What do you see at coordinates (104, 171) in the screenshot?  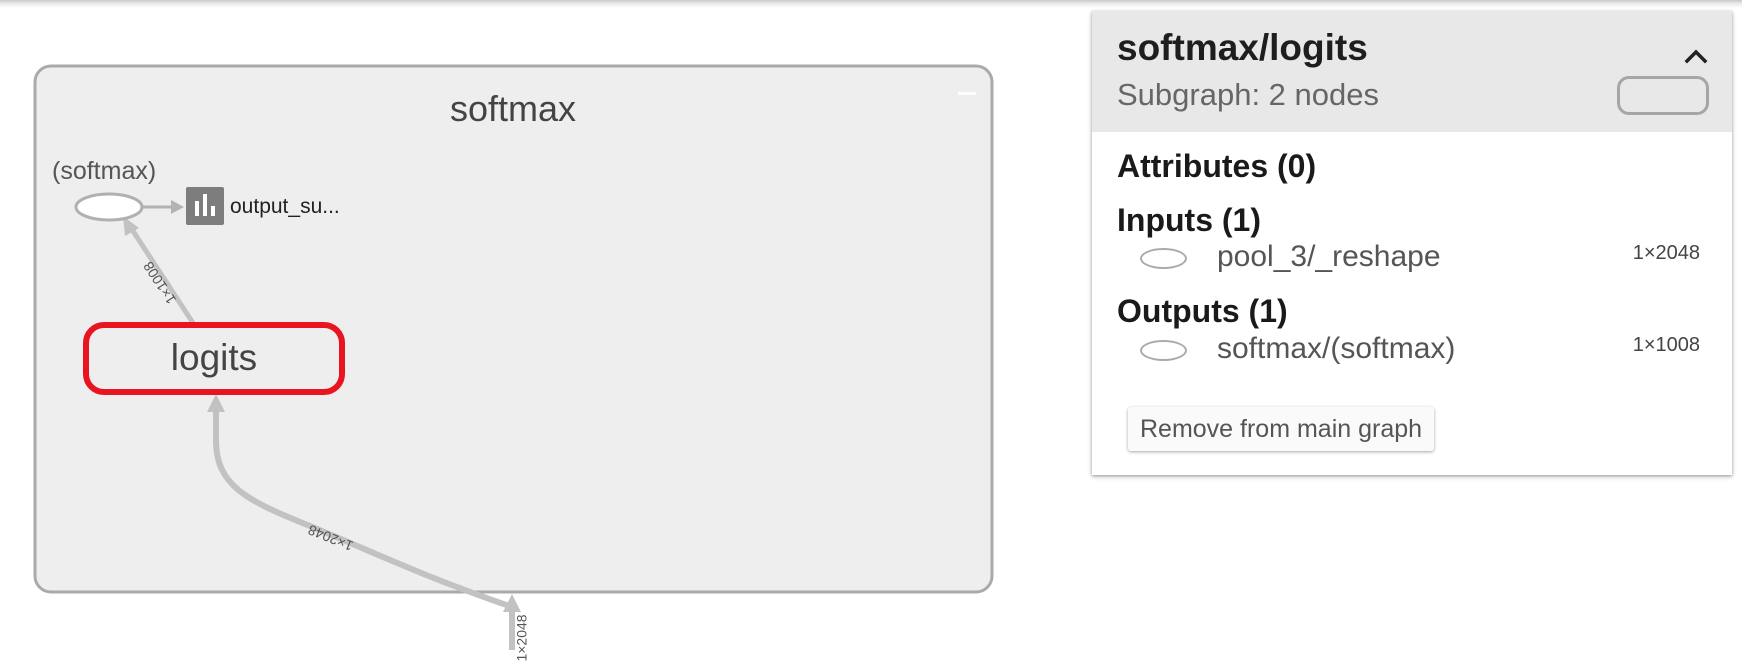 I see `op-node-label: (softmax)` at bounding box center [104, 171].